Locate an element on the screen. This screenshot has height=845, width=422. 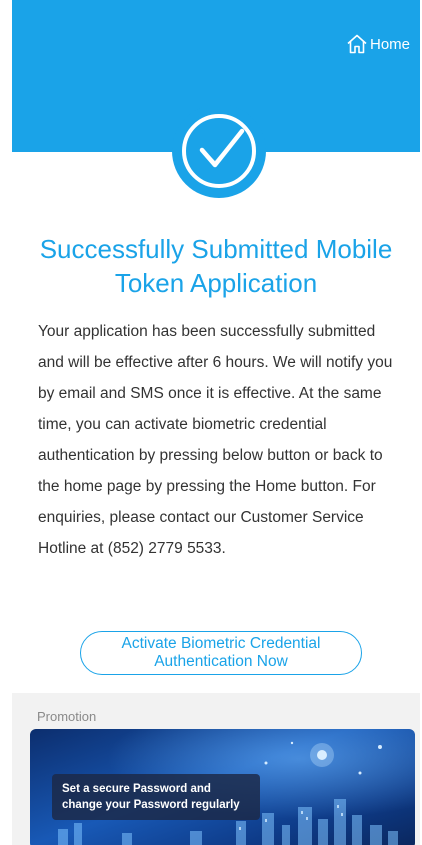
home-label: Home is located at coordinates (389, 44).